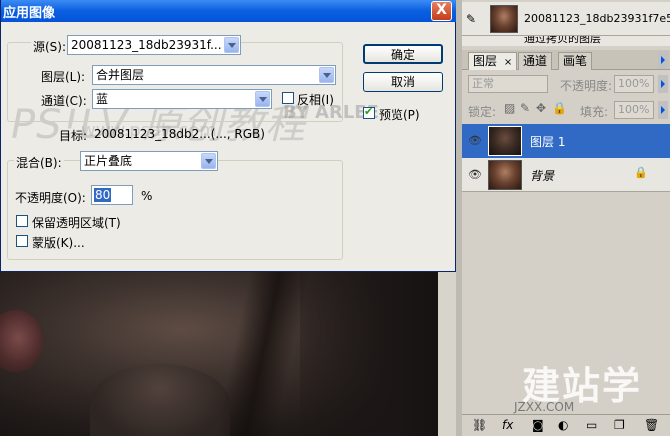 This screenshot has height=436, width=670. Describe the element at coordinates (641, 172) in the screenshot. I see `lock-icon: 🔒` at that location.